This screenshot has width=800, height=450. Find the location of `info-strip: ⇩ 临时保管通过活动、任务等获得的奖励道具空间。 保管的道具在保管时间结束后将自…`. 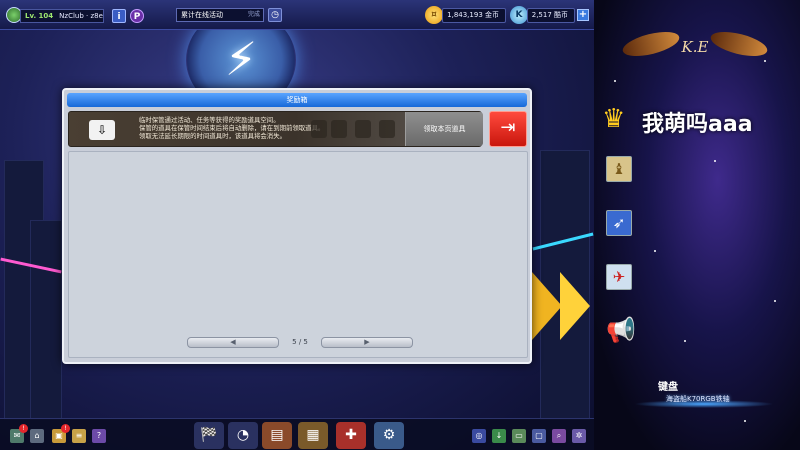

info-strip: ⇩ 临时保管通过活动、任务等获得的奖励道具空间。 保管的道具在保管时间结束后将自… is located at coordinates (275, 129).